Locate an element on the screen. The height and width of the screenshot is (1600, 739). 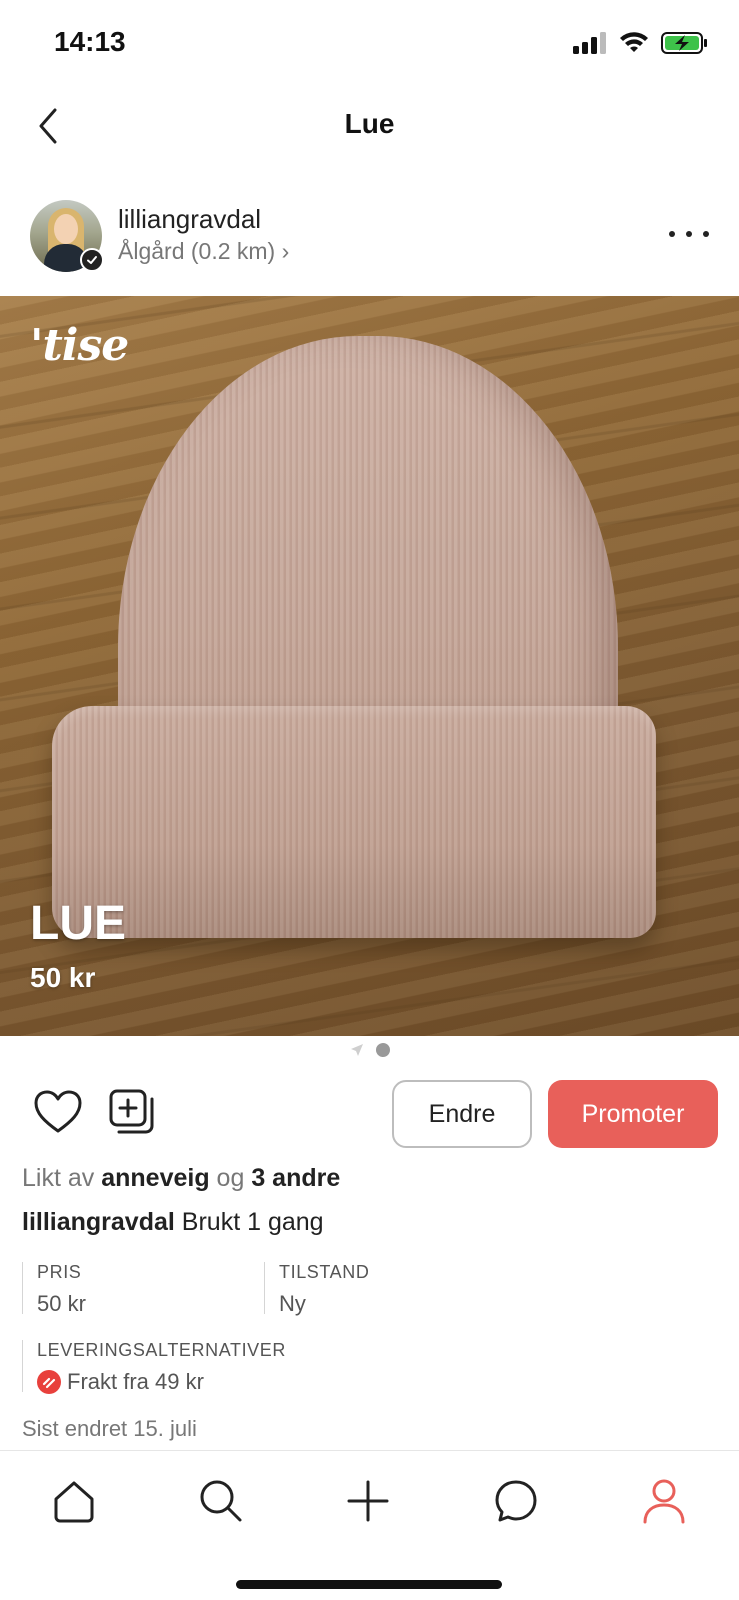
navigation-bar: Lue is located at coordinates (369, 126).